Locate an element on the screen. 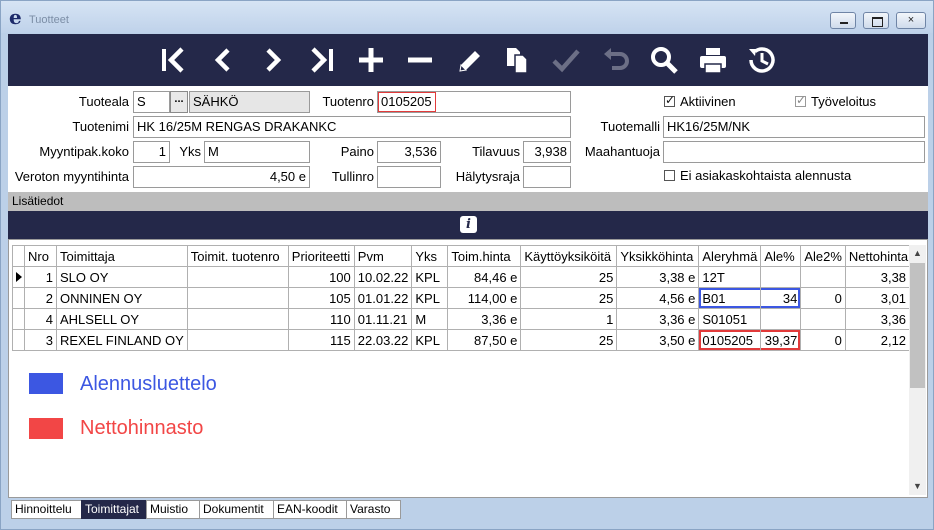 This screenshot has width=934, height=530. last-record-button is located at coordinates (323, 60).